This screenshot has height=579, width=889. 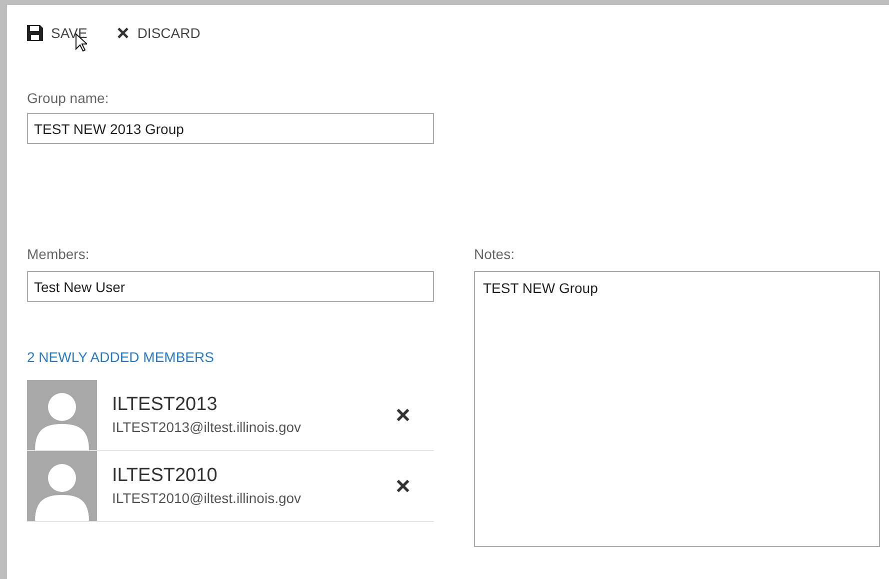 What do you see at coordinates (230, 128) in the screenshot?
I see `group-name-field: TEST NEW 2013 Group` at bounding box center [230, 128].